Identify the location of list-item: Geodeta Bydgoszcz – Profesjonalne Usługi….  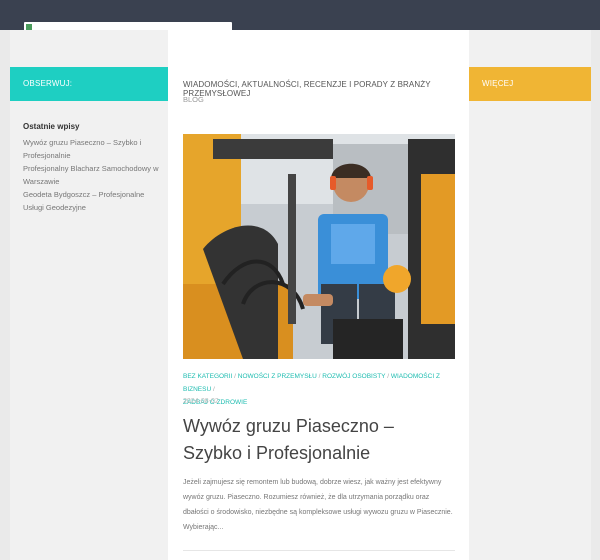
(93, 201).